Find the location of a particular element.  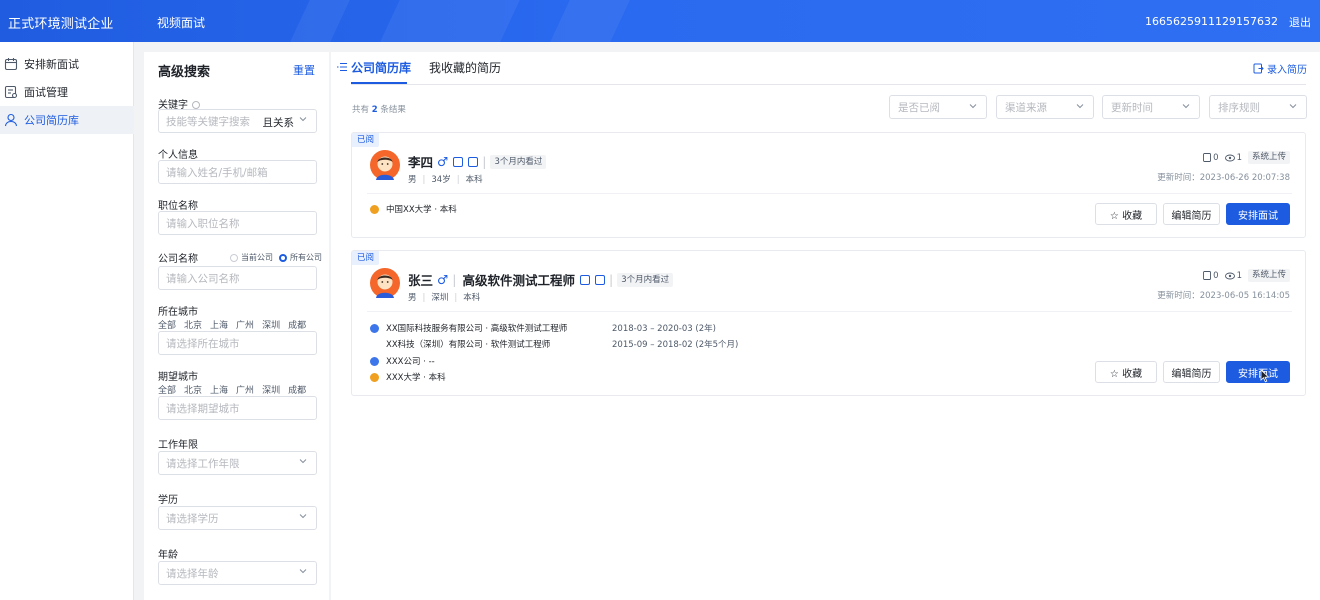

filter-label: 是否已阅 is located at coordinates (919, 107).